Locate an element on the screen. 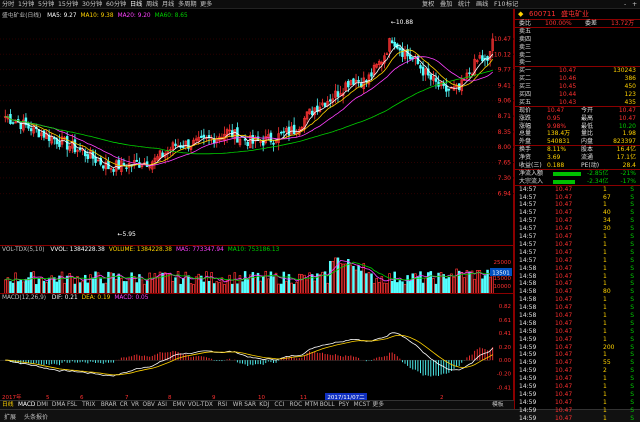 This screenshot has width=640, height=422. volume-svg: 1000015000200002500013501 is located at coordinates (257, 270).